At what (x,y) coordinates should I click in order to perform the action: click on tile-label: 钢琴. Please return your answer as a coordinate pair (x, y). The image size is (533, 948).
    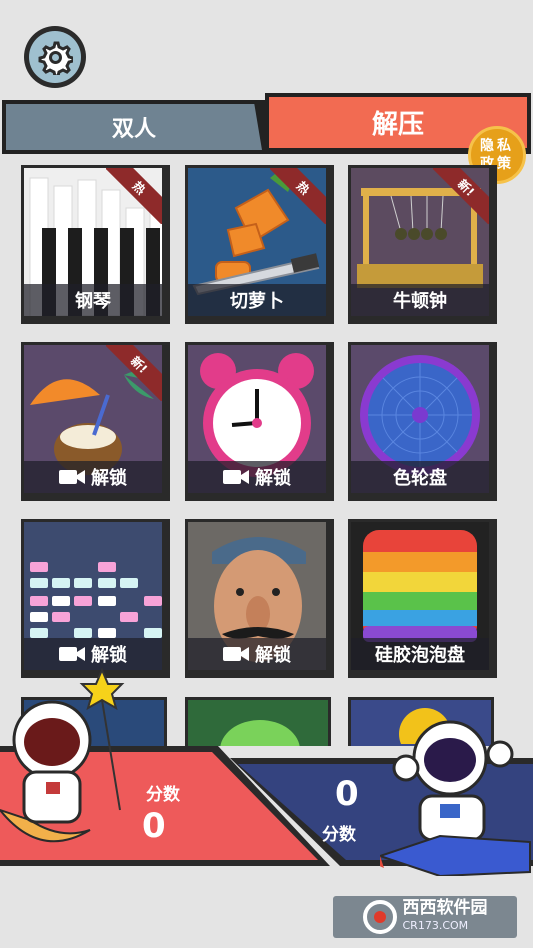
    Looking at the image, I should click on (93, 300).